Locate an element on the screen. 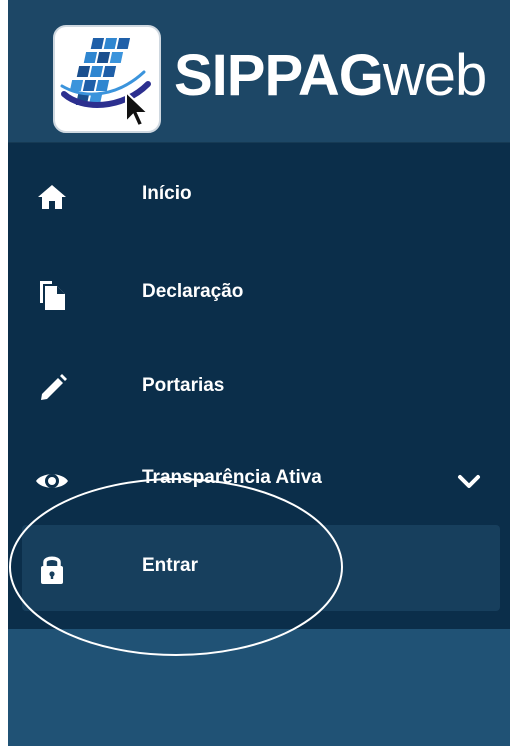 The image size is (510, 746). brand-name-bold: SIPPAG is located at coordinates (279, 75).